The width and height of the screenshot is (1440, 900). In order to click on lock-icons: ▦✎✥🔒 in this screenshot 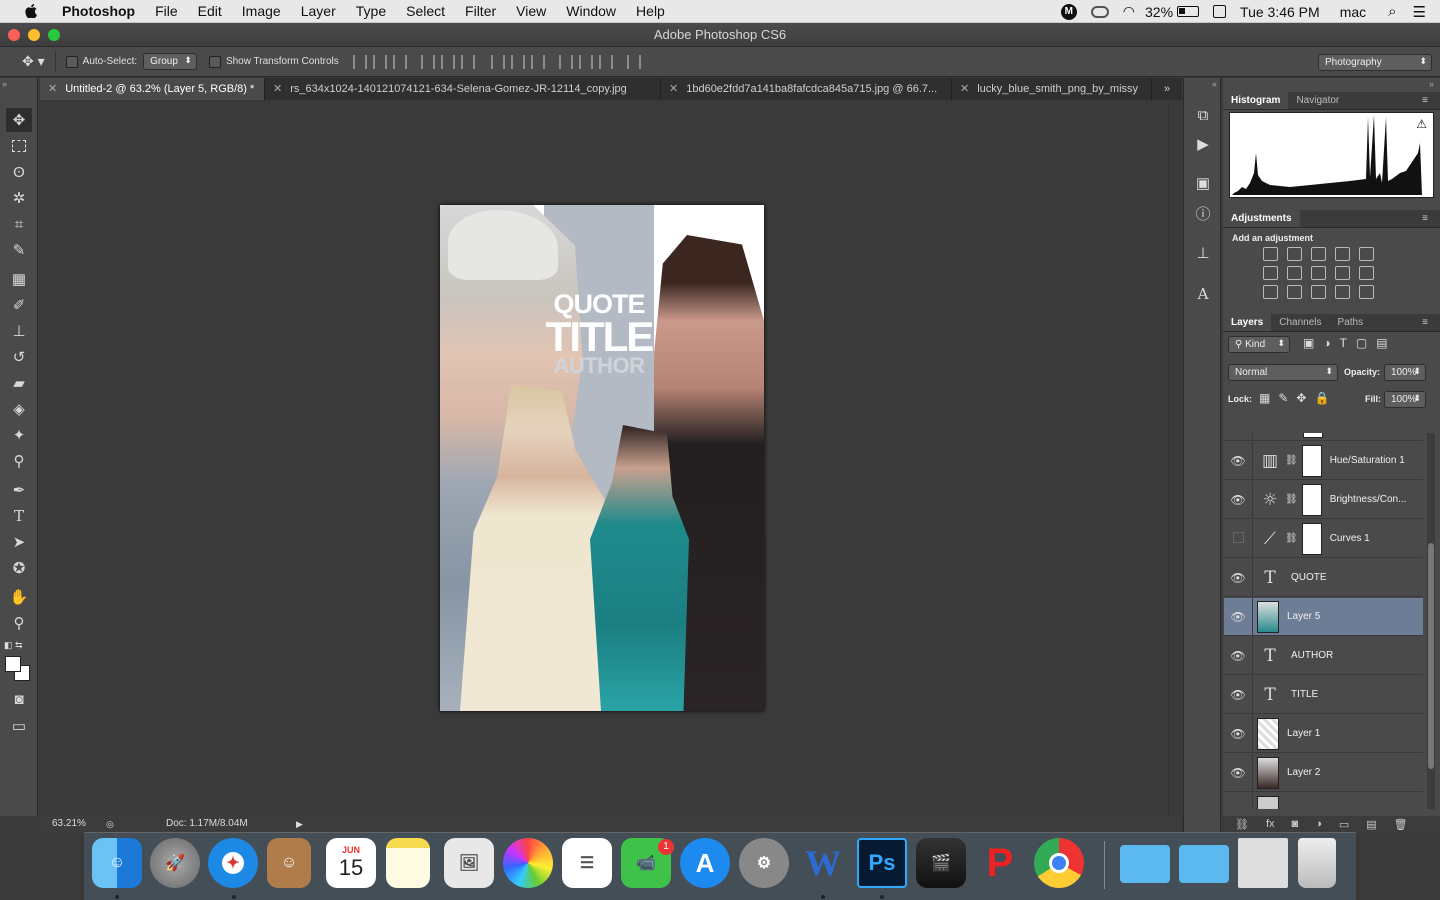, I will do `click(1298, 398)`.